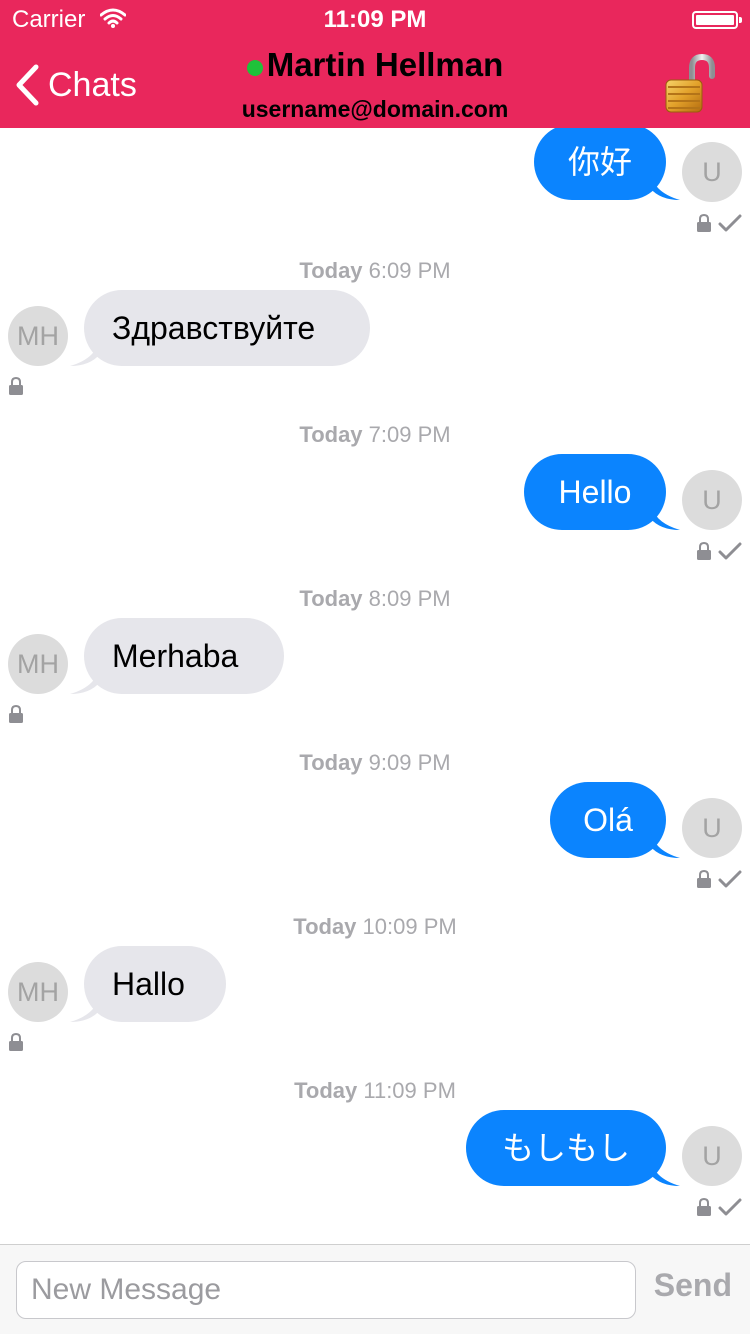  I want to click on contact-username: username@domain.com, so click(375, 109).